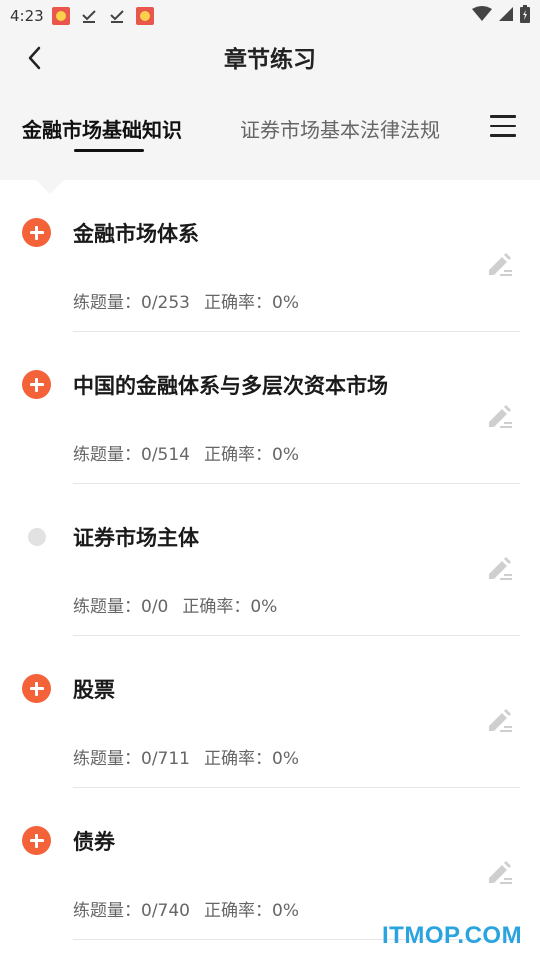 The image size is (540, 960). I want to click on chapter-title: 金融市场体系, so click(136, 234).